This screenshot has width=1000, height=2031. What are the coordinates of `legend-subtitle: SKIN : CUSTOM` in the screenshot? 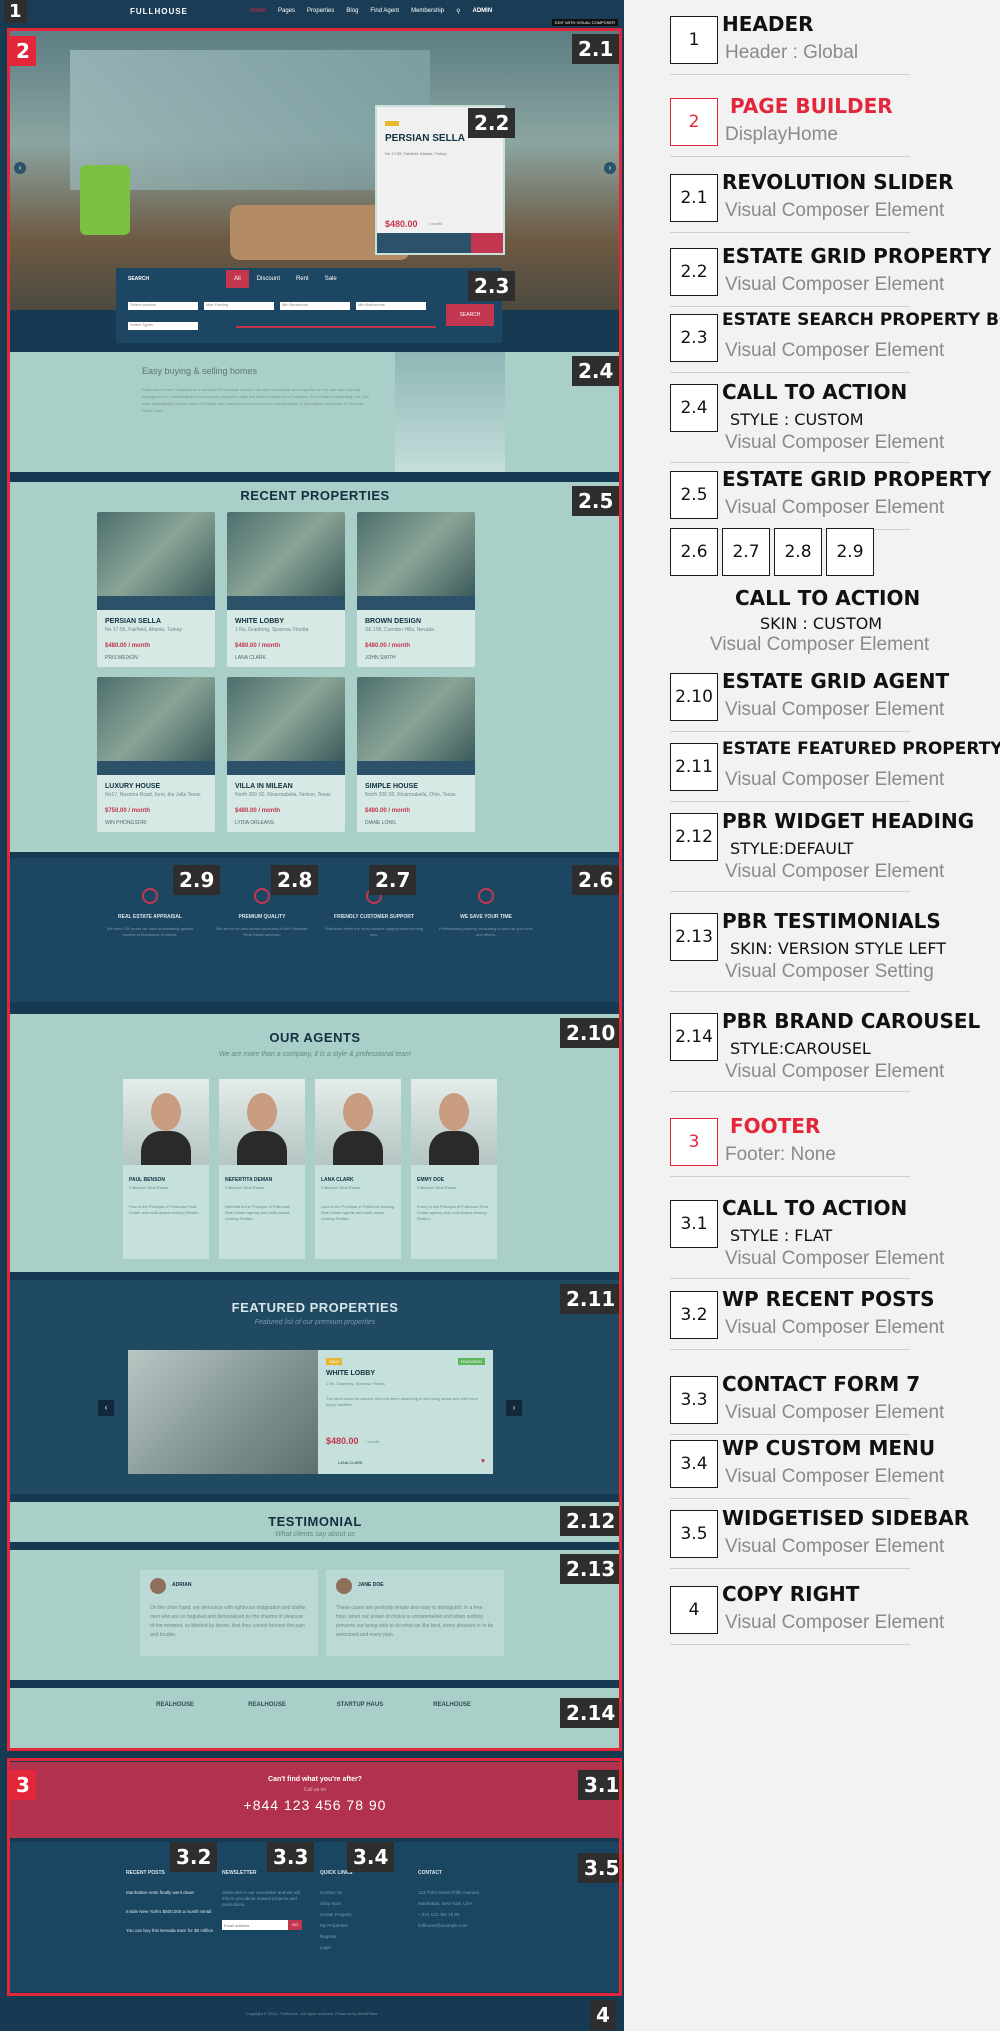 It's located at (821, 623).